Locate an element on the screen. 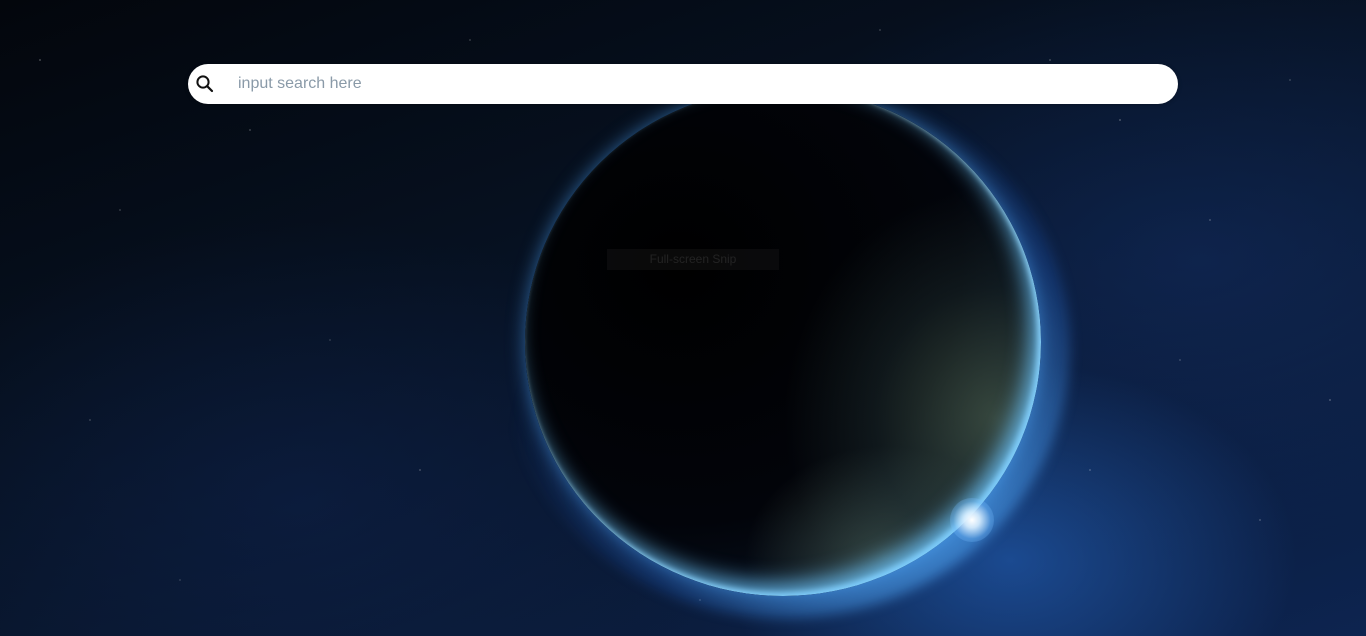  snip-overlay-label: Full-screen Snip is located at coordinates (693, 259).